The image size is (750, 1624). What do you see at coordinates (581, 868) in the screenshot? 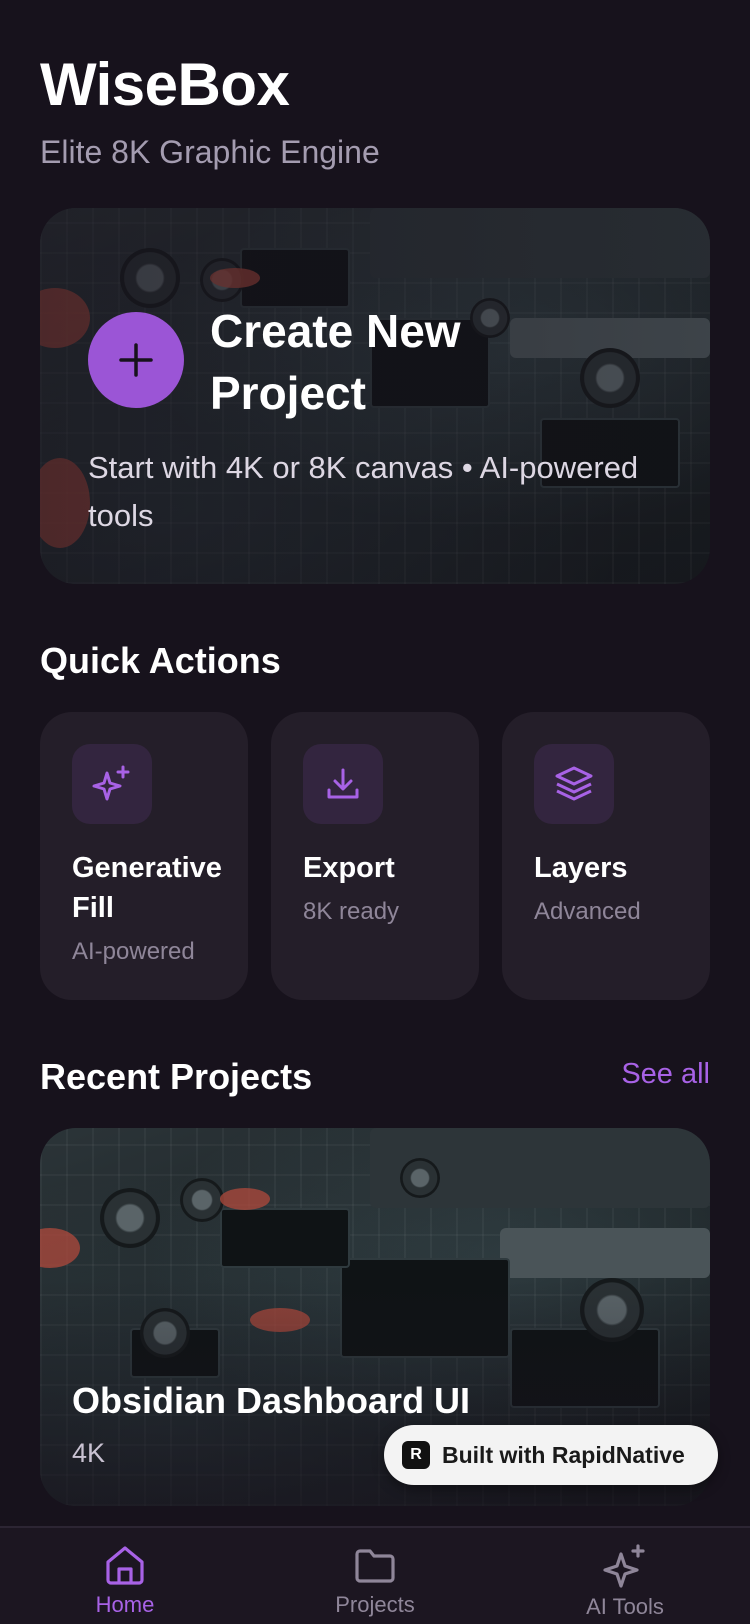
I see `quick-action-title: Layers` at bounding box center [581, 868].